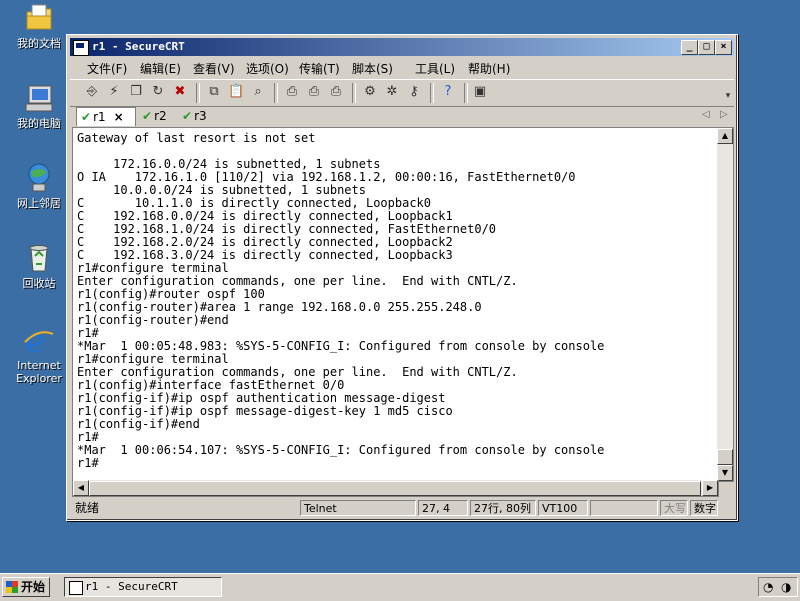 The width and height of the screenshot is (800, 601). Describe the element at coordinates (674, 508) in the screenshot. I see `status-caps: 大写` at that location.